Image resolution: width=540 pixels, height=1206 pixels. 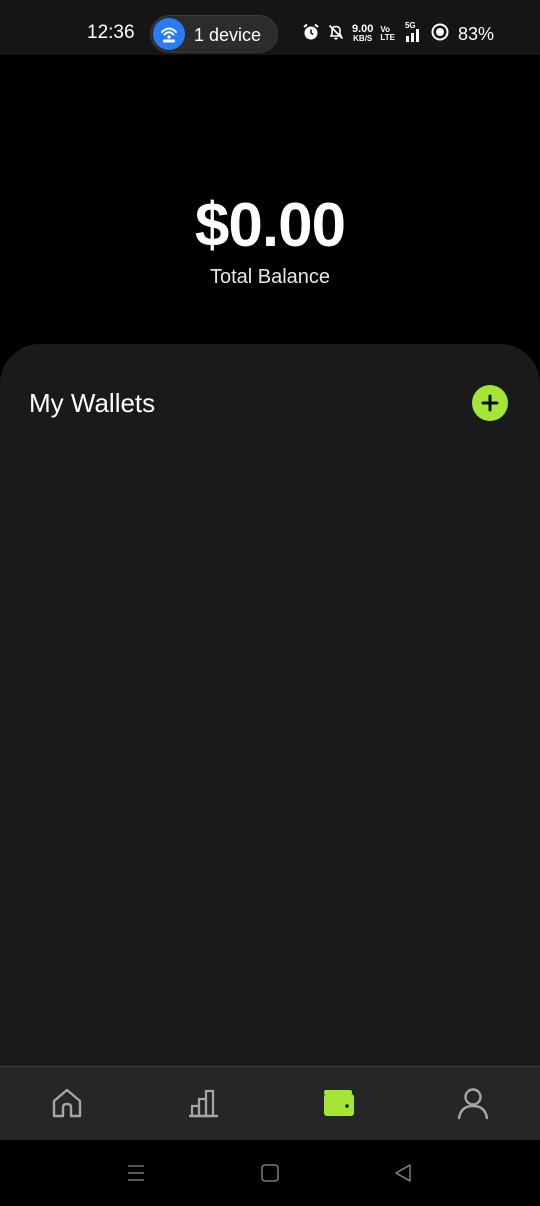 What do you see at coordinates (228, 35) in the screenshot?
I see `hotspot-label: 1 device` at bounding box center [228, 35].